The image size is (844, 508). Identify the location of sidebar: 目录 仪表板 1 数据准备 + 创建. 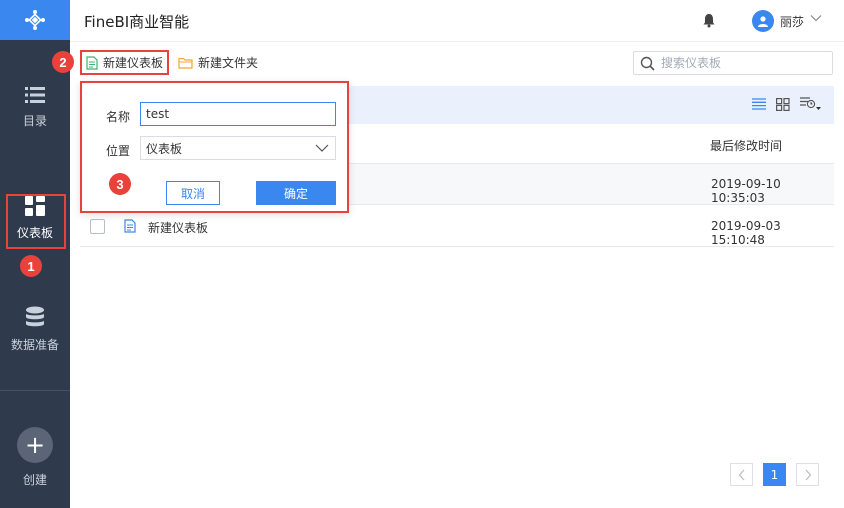
(35, 254).